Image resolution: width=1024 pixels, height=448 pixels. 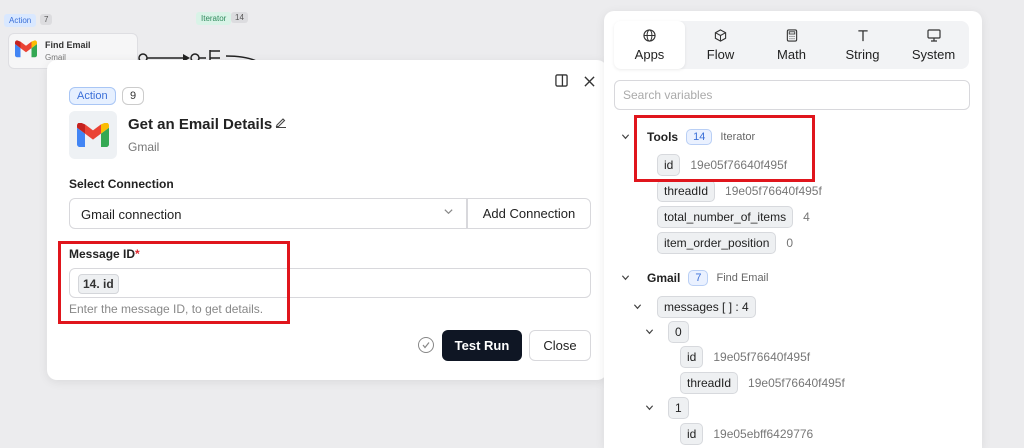 What do you see at coordinates (68, 45) in the screenshot?
I see `bg-node-title: Find Email` at bounding box center [68, 45].